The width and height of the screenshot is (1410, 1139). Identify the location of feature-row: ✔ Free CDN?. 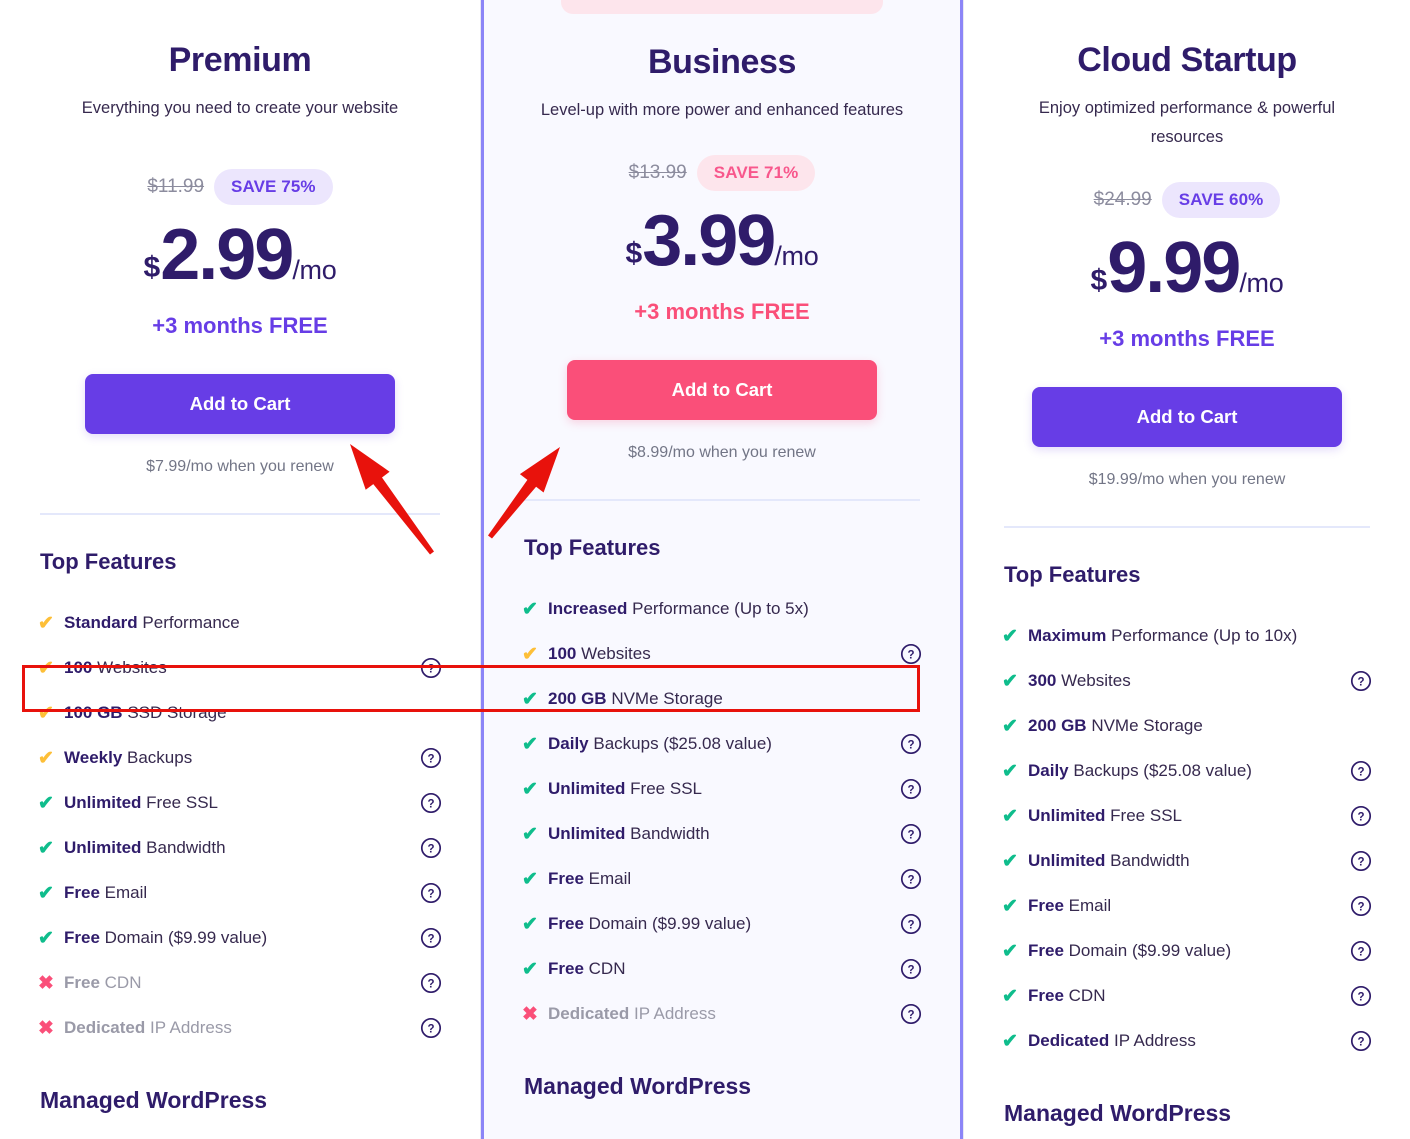
(1187, 996).